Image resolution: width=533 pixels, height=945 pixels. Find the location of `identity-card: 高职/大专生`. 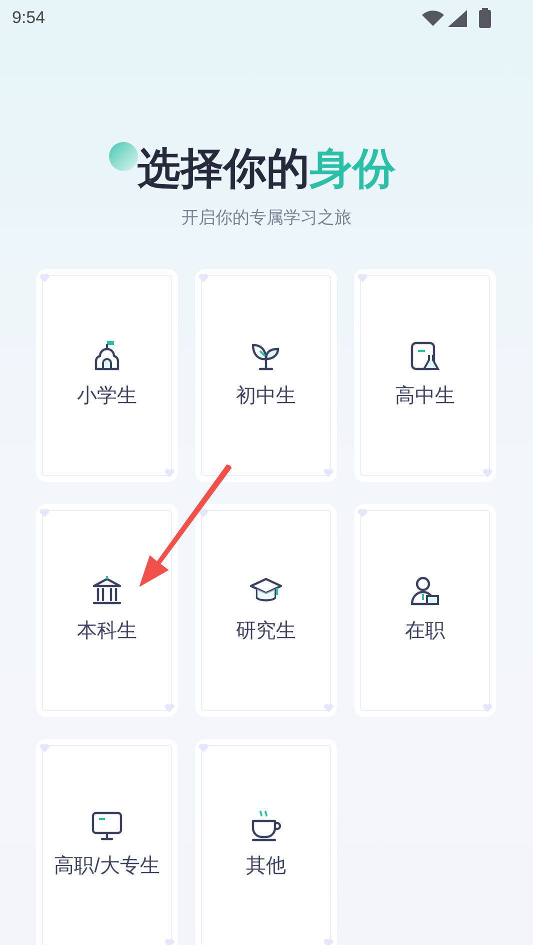

identity-card: 高职/大专生 is located at coordinates (107, 841).